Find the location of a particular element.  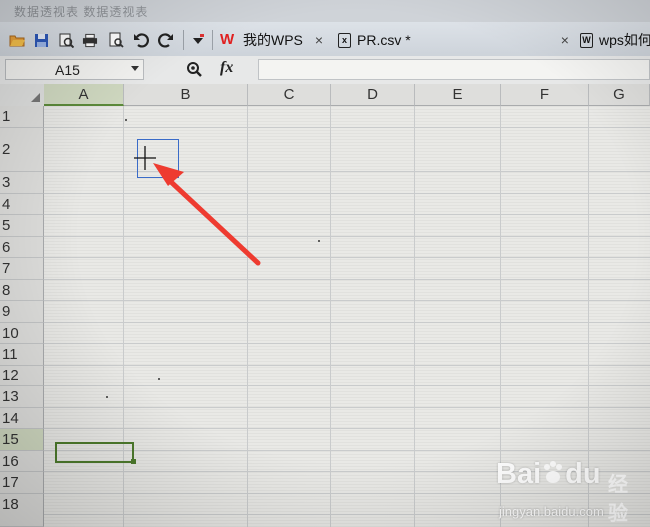

title-strip: 数据透视表 数据透视表 is located at coordinates (325, 11).